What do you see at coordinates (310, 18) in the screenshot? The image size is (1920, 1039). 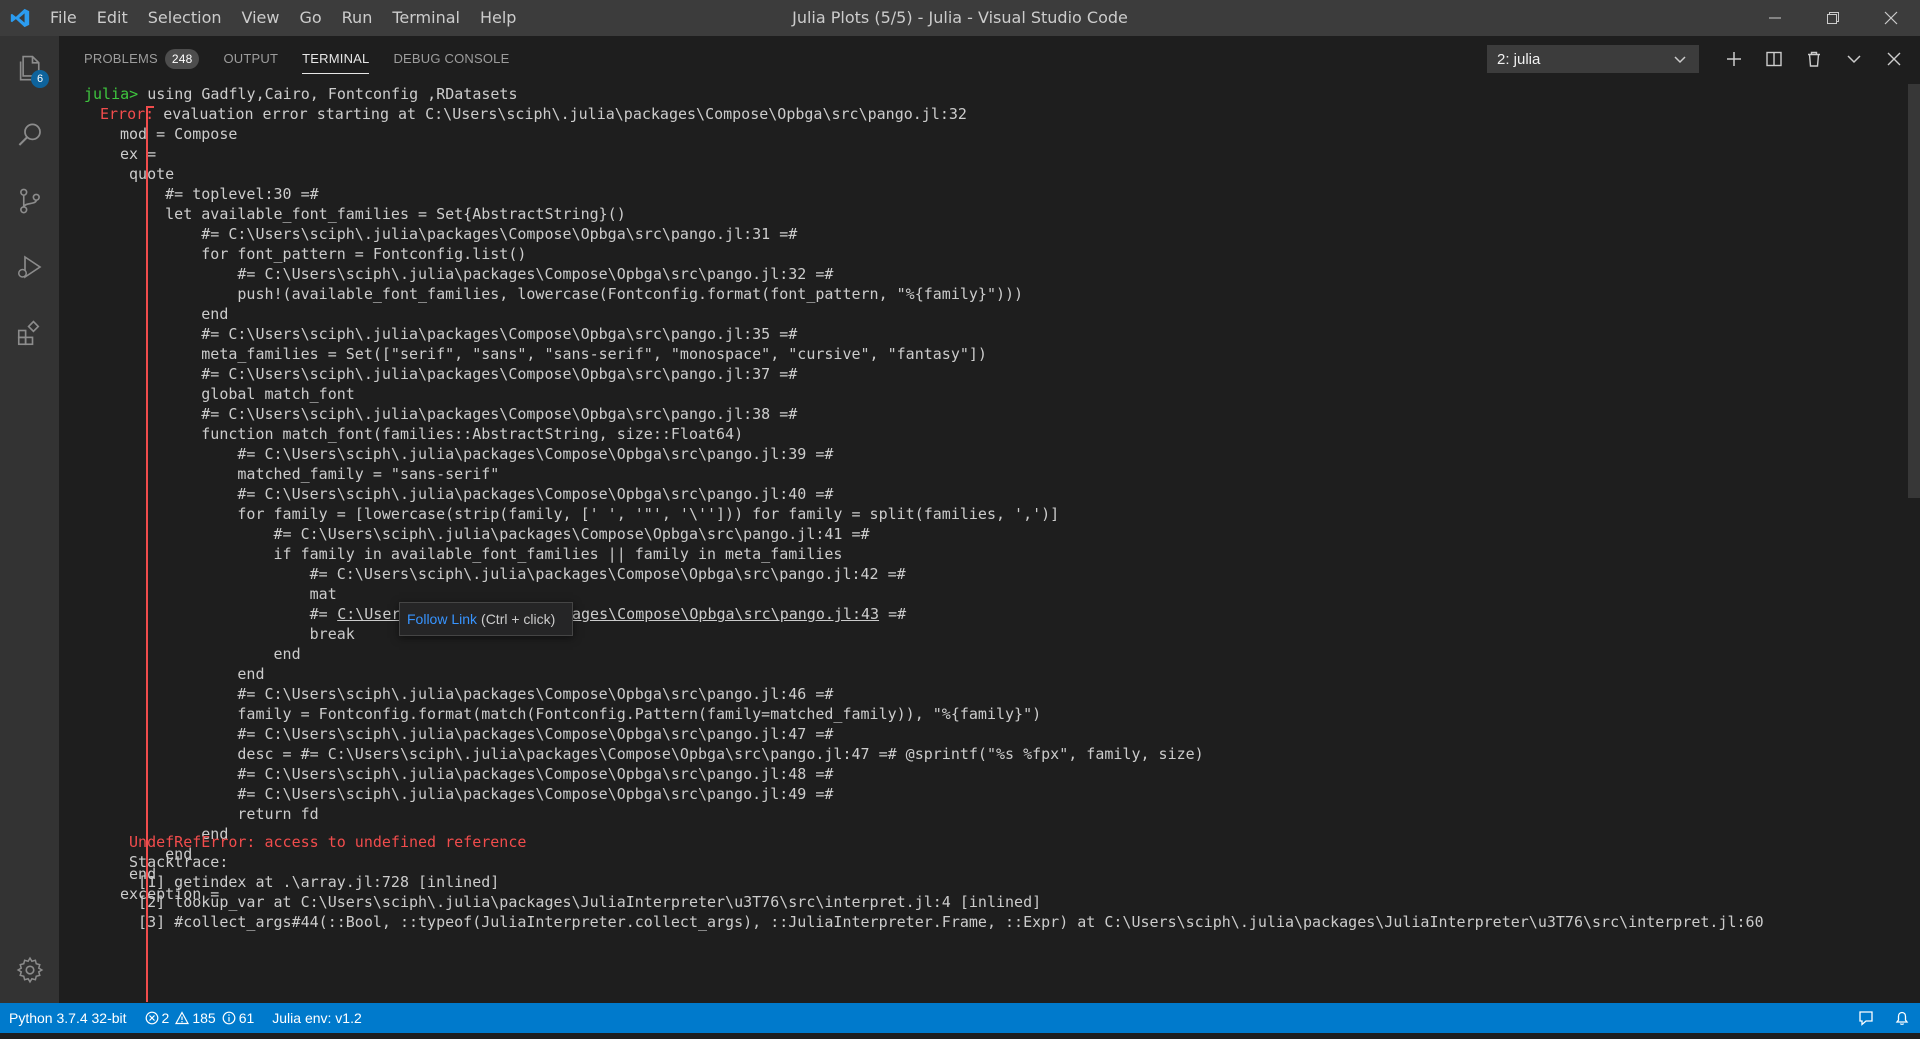 I see `menu-go: Go` at bounding box center [310, 18].